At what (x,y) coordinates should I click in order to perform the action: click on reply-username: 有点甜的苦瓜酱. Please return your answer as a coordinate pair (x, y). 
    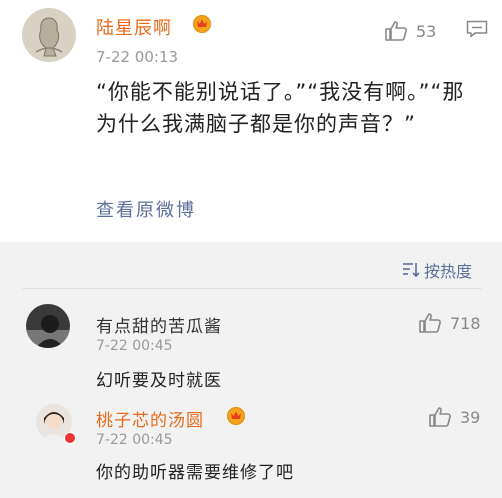
    Looking at the image, I should click on (159, 324).